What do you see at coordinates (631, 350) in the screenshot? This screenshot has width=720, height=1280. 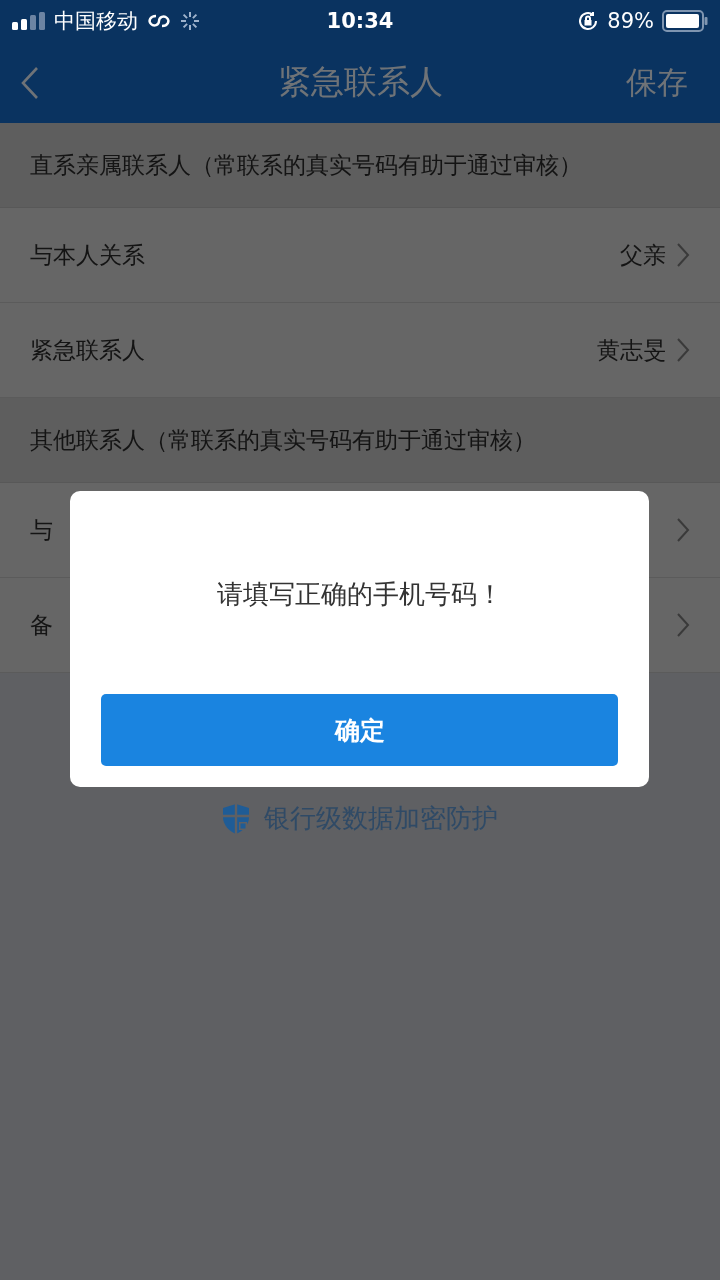 I see `row-value: 黄志旻` at bounding box center [631, 350].